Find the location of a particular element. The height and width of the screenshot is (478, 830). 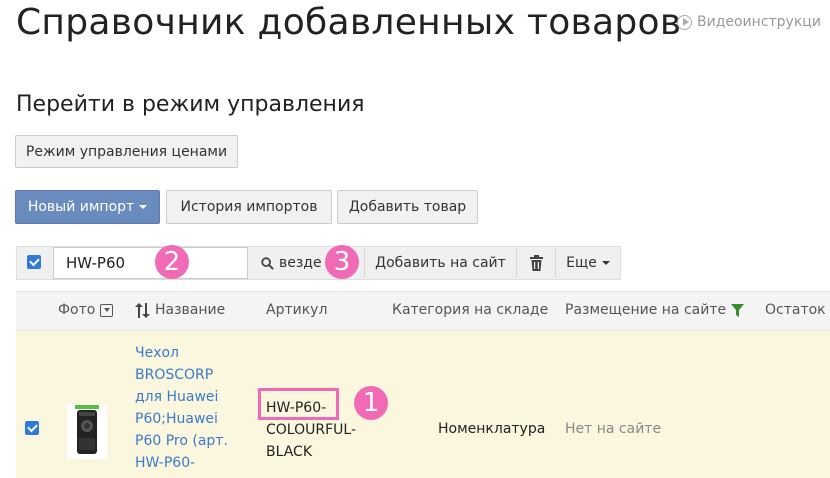

column-name-label: Название is located at coordinates (190, 310).